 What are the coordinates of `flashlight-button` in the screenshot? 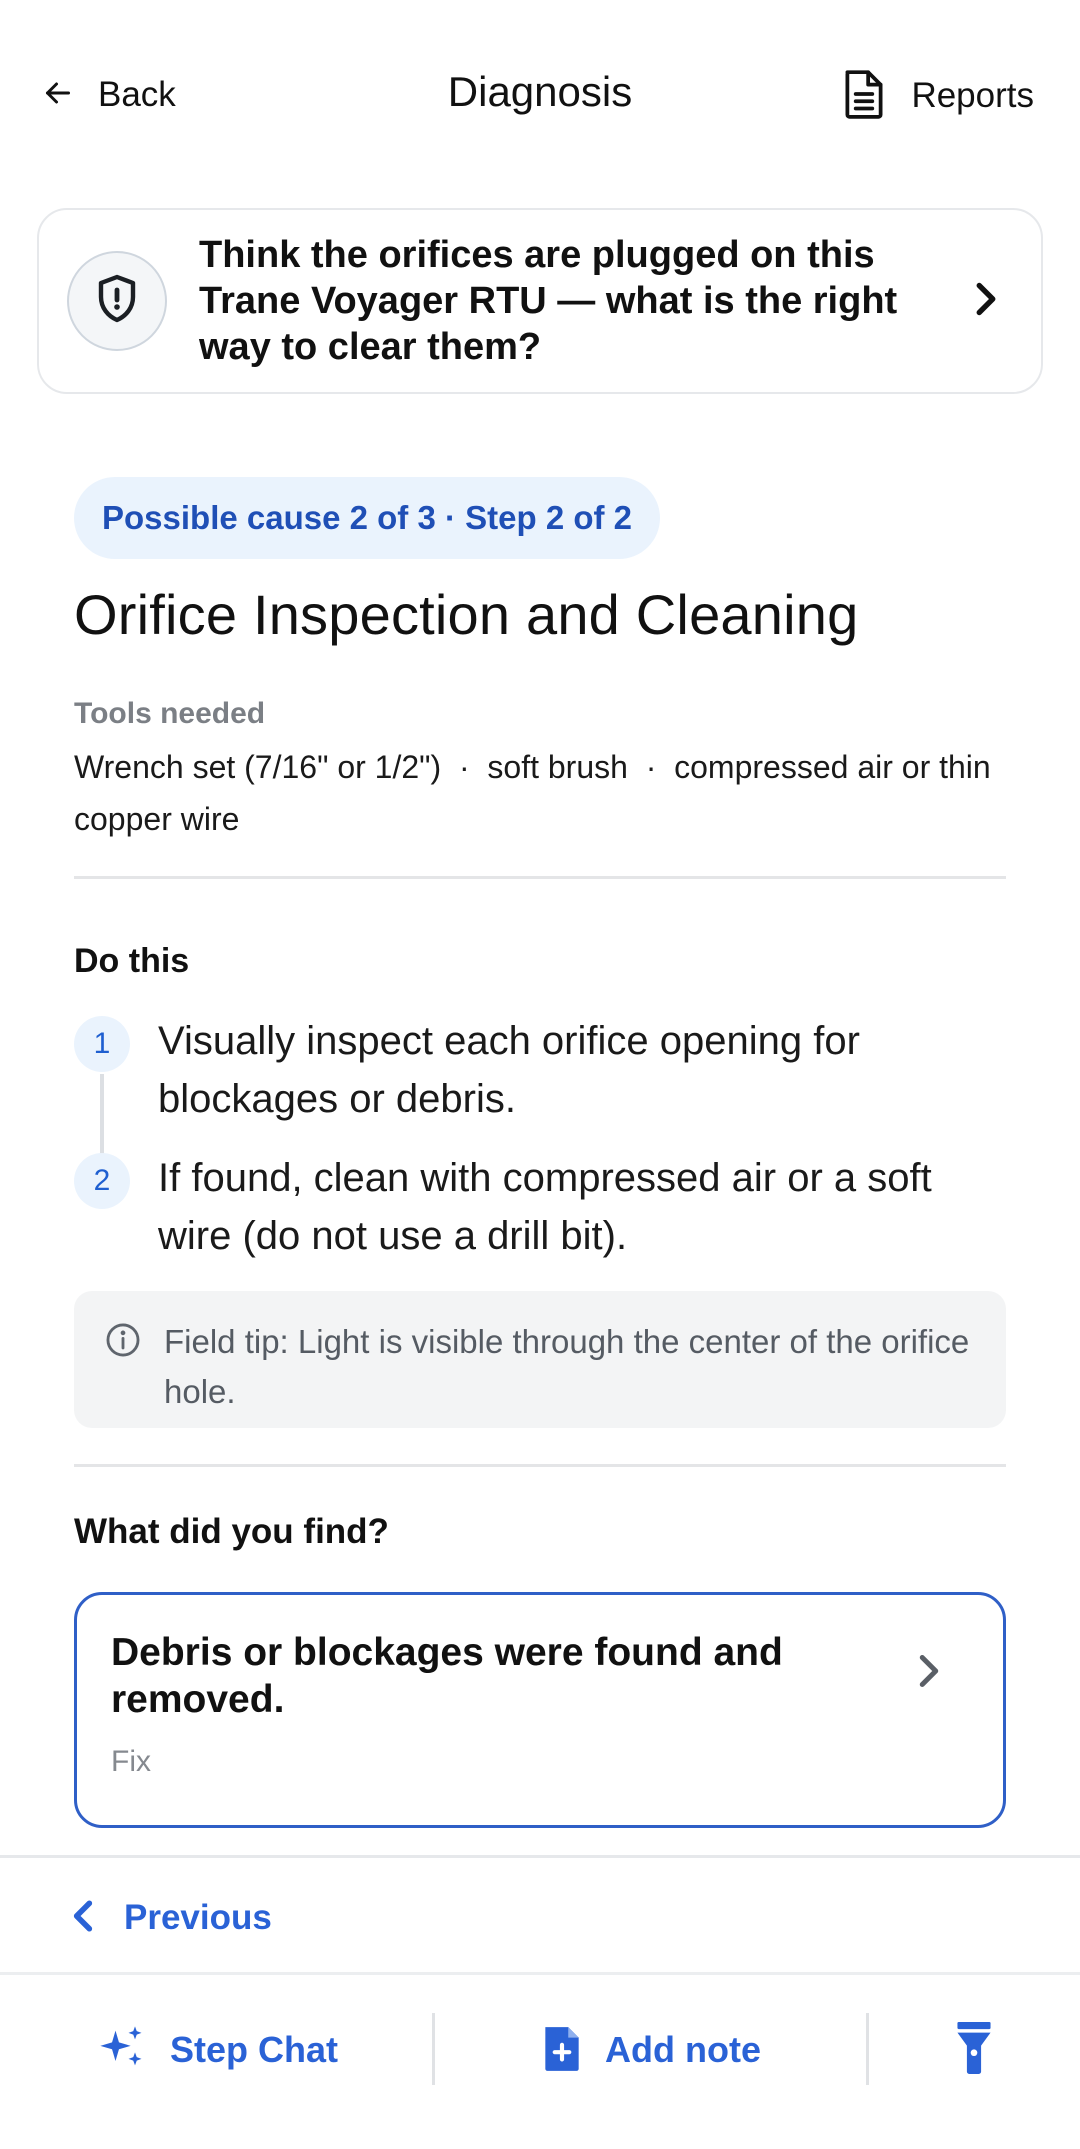 It's located at (974, 2050).